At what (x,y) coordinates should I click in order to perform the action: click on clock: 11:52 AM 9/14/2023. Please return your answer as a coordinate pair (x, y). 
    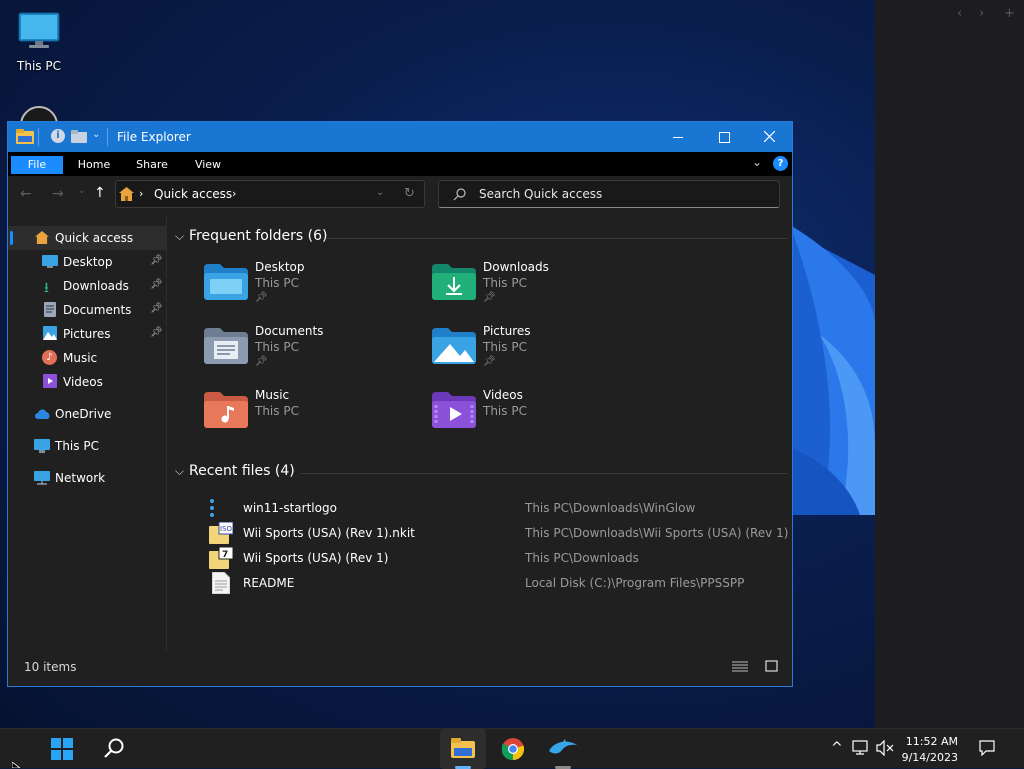
    Looking at the image, I should click on (933, 749).